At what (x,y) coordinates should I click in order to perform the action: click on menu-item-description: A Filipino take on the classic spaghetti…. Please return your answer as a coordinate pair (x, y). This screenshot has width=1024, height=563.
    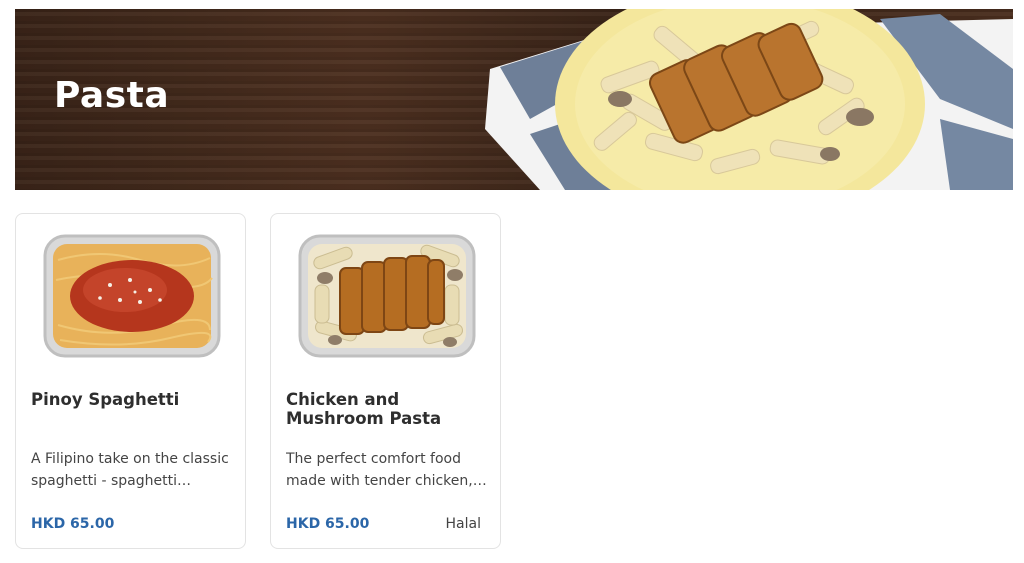
    Looking at the image, I should click on (130, 470).